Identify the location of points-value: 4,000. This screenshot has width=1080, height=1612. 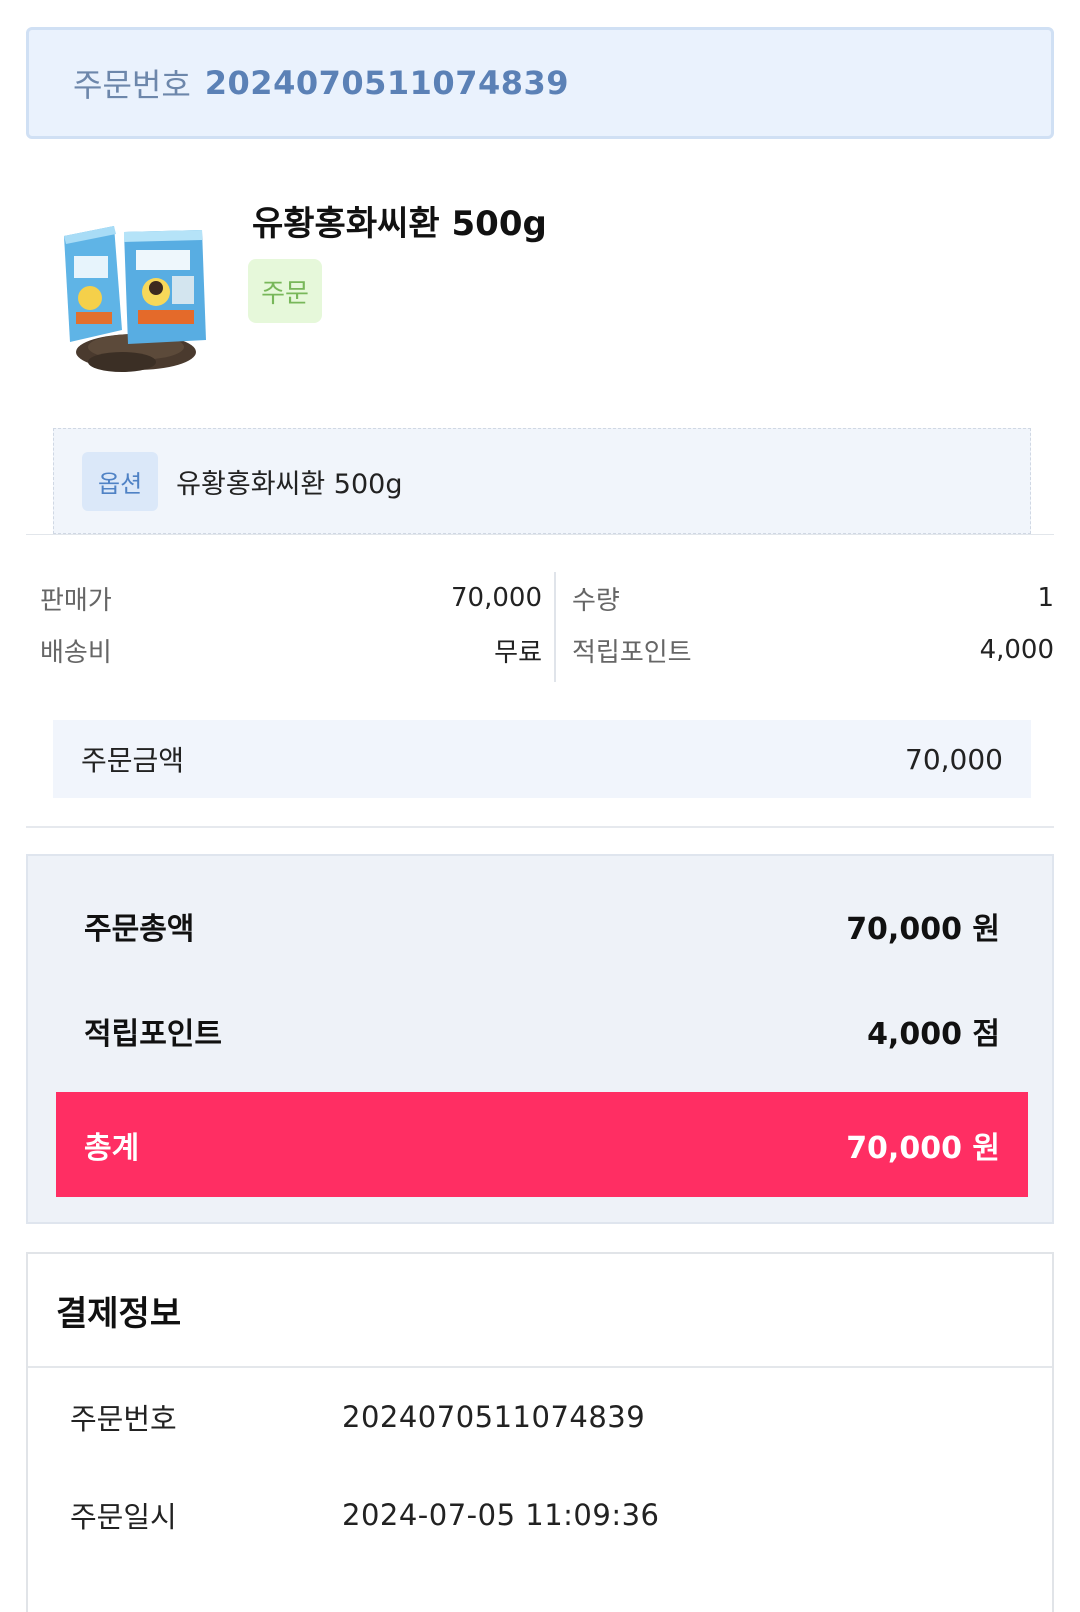
(1016, 650).